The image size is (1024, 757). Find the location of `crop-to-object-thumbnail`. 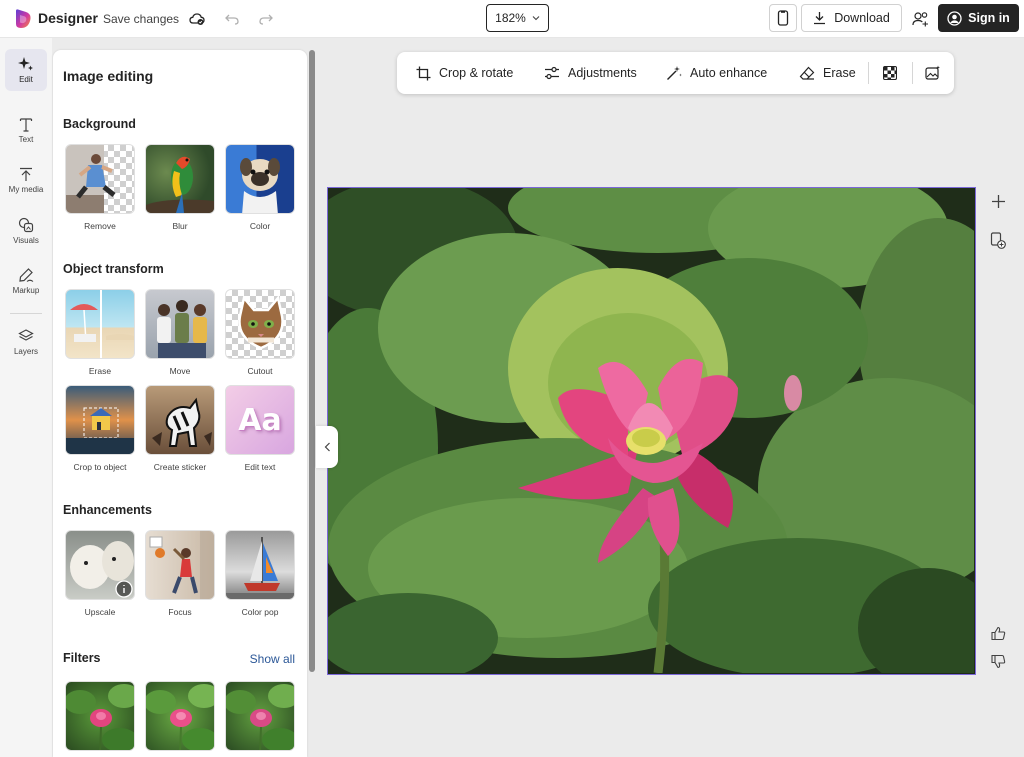

crop-to-object-thumbnail is located at coordinates (100, 420).